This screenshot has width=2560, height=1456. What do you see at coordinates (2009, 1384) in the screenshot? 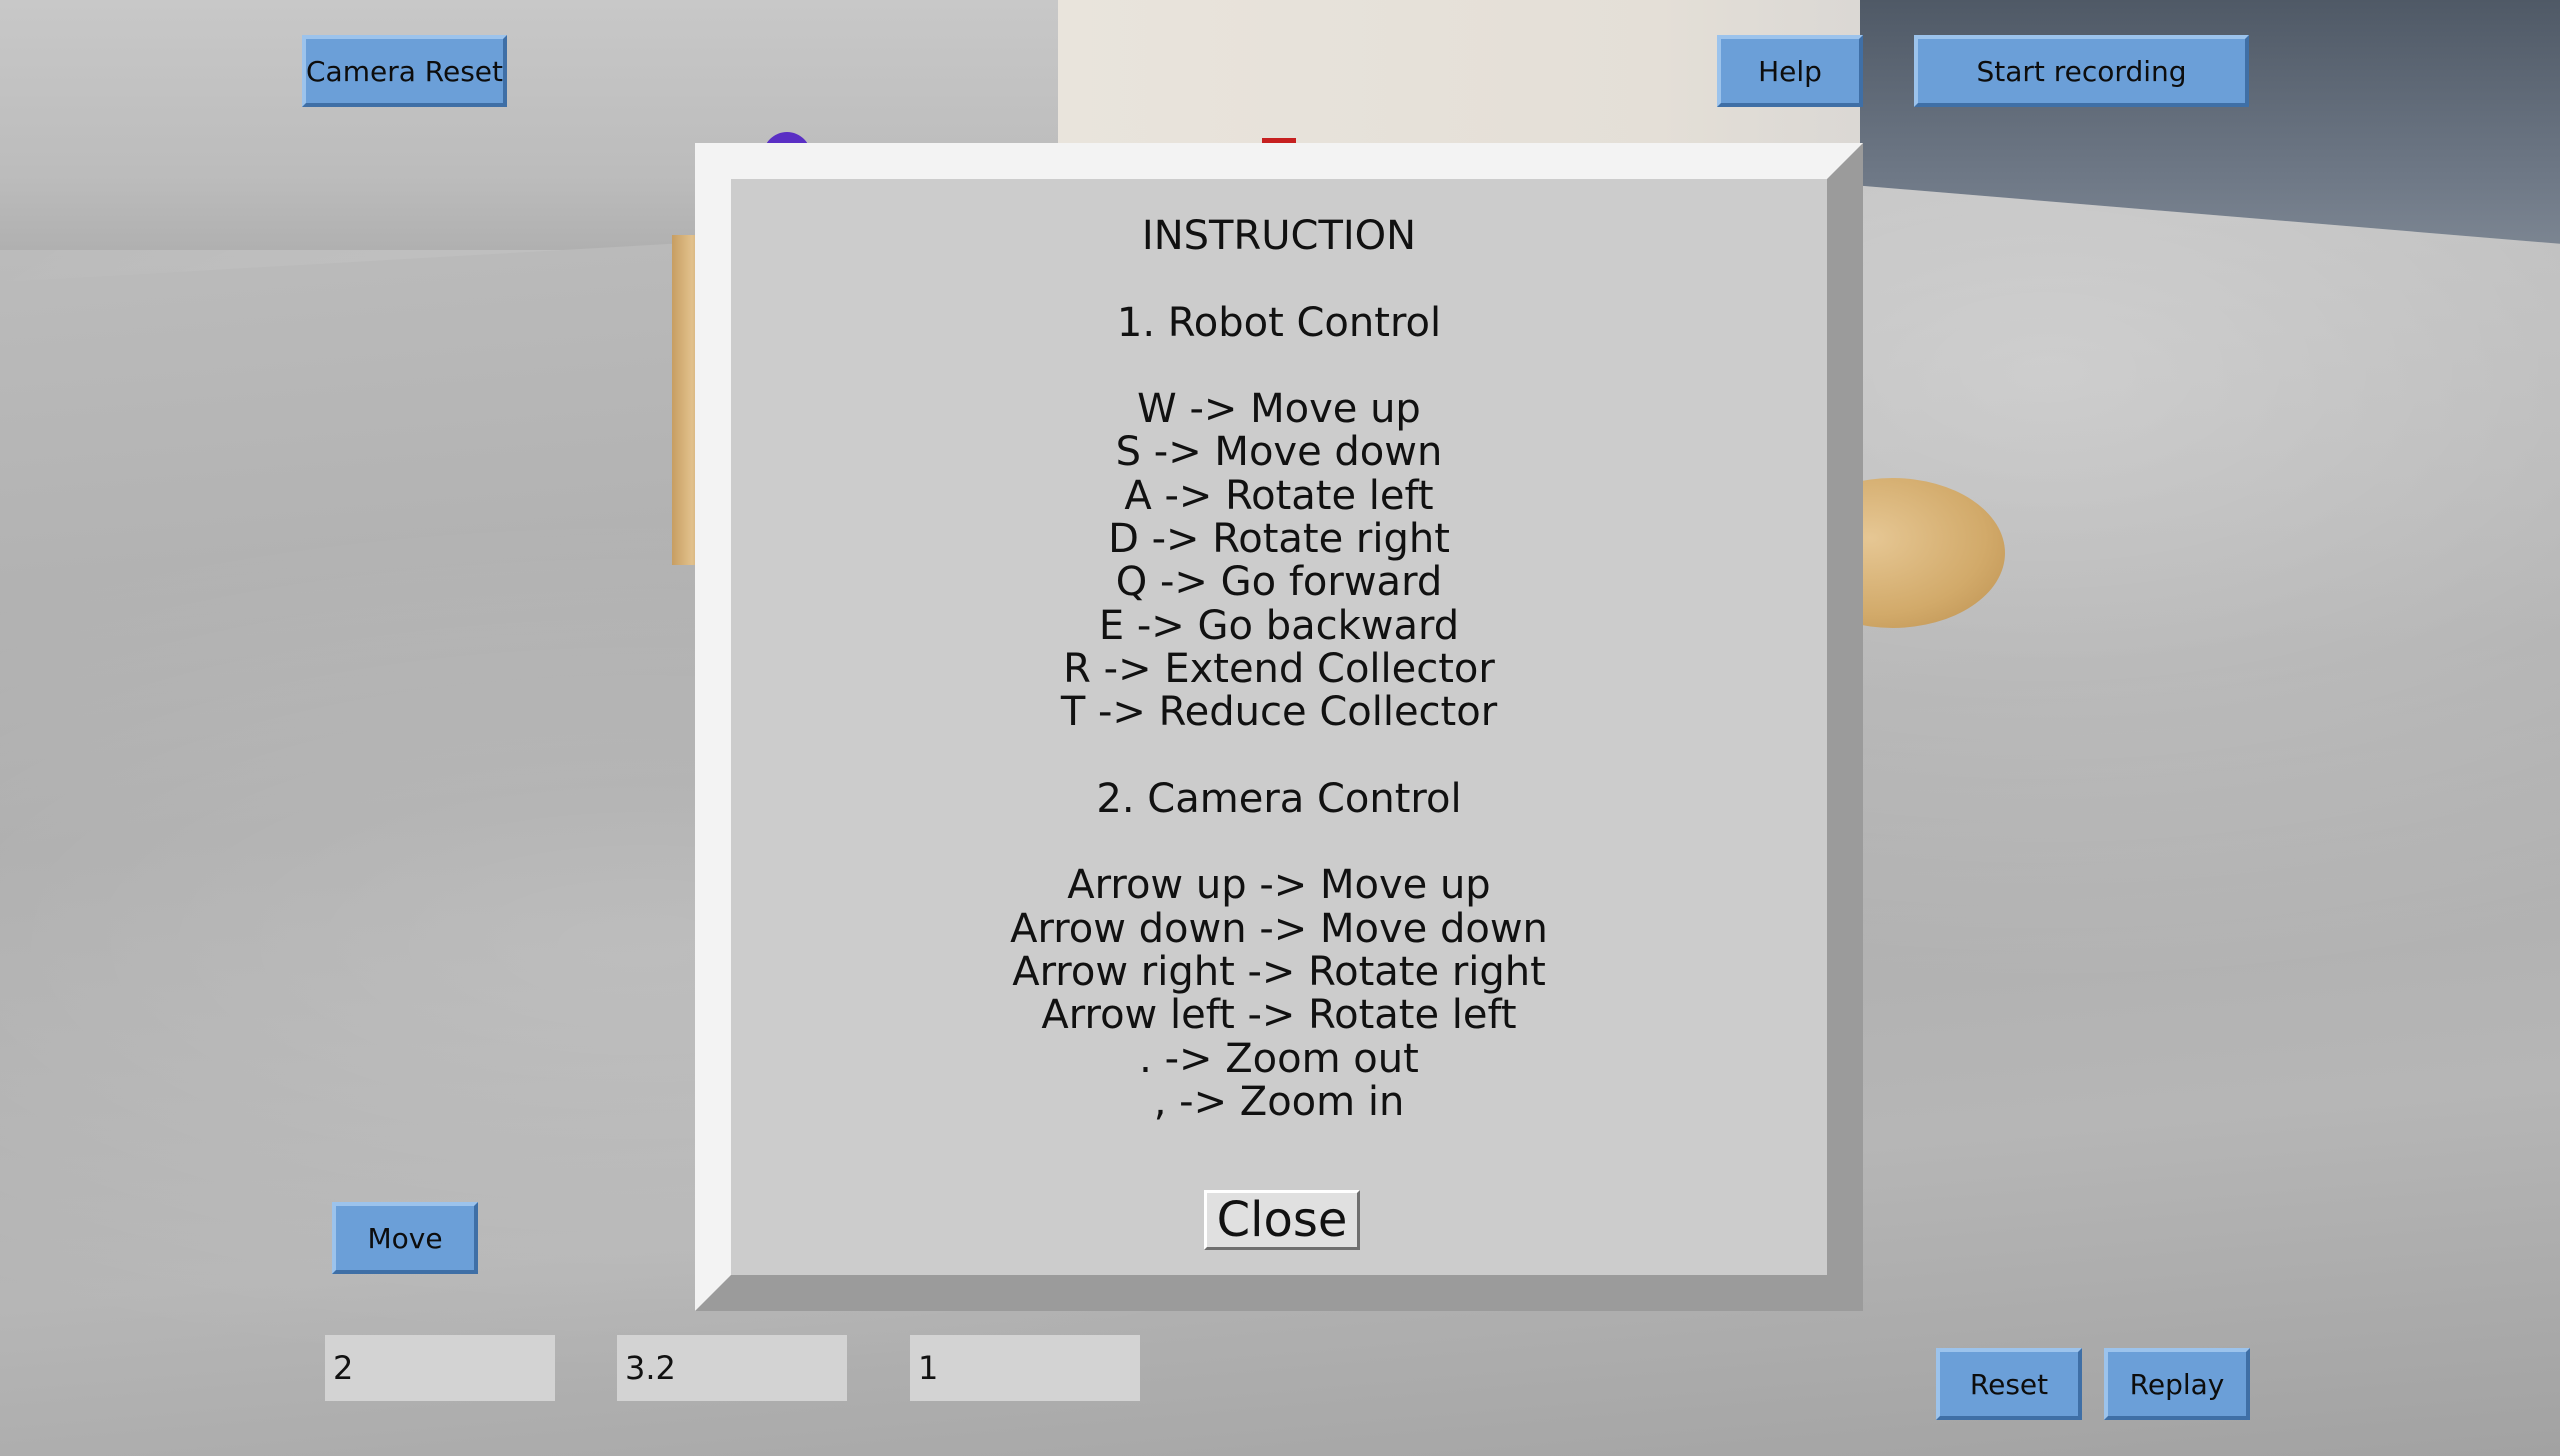
I see `reset-button: Reset` at bounding box center [2009, 1384].